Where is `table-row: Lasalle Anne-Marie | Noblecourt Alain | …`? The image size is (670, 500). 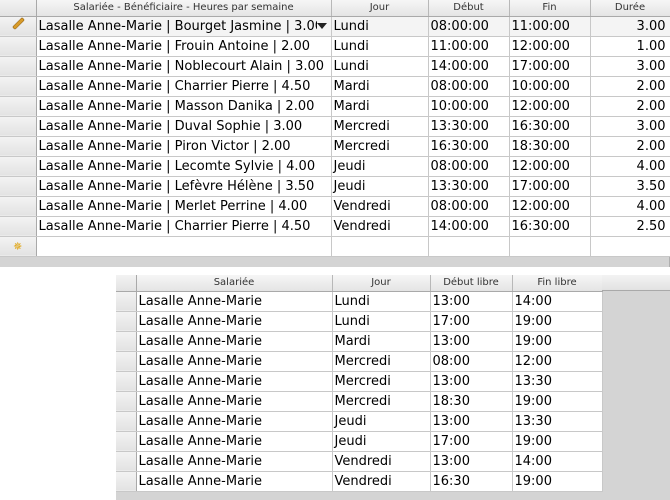 table-row: Lasalle Anne-Marie | Noblecourt Alain | … is located at coordinates (335, 66).